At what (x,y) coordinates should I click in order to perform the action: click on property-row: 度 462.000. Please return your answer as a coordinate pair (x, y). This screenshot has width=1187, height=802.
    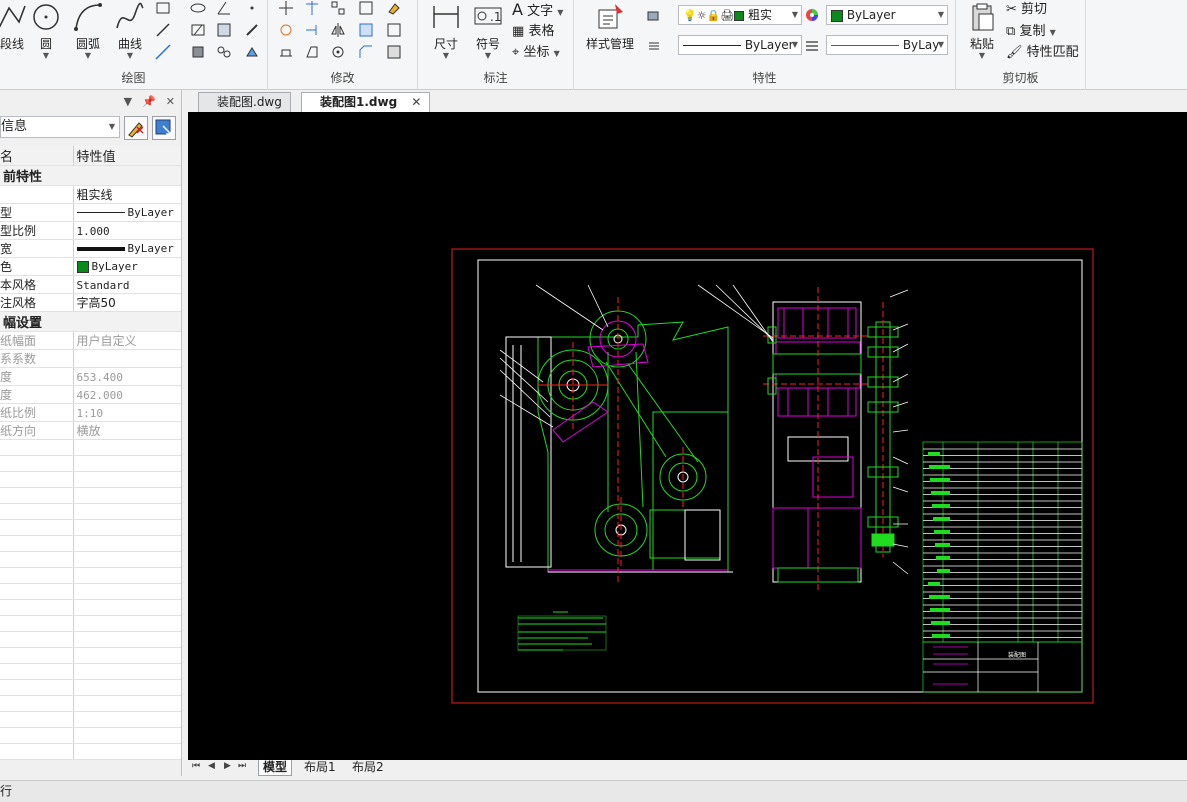
    Looking at the image, I should click on (90, 394).